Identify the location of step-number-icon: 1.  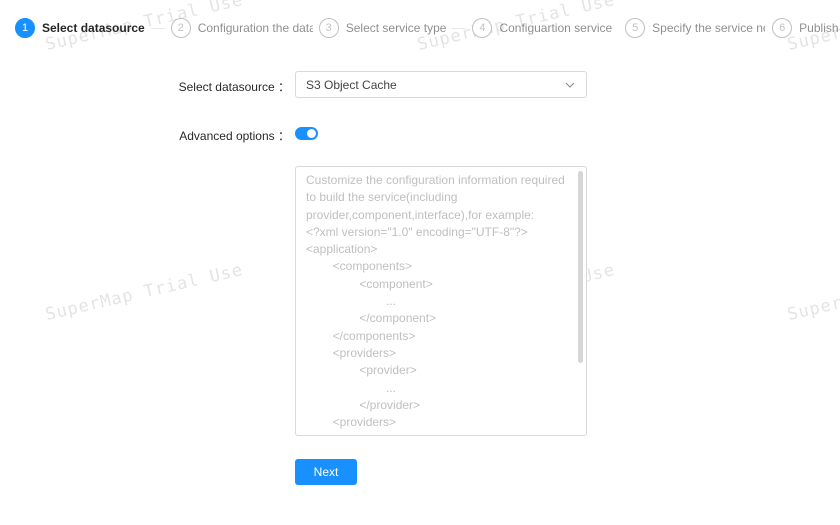
(25, 28).